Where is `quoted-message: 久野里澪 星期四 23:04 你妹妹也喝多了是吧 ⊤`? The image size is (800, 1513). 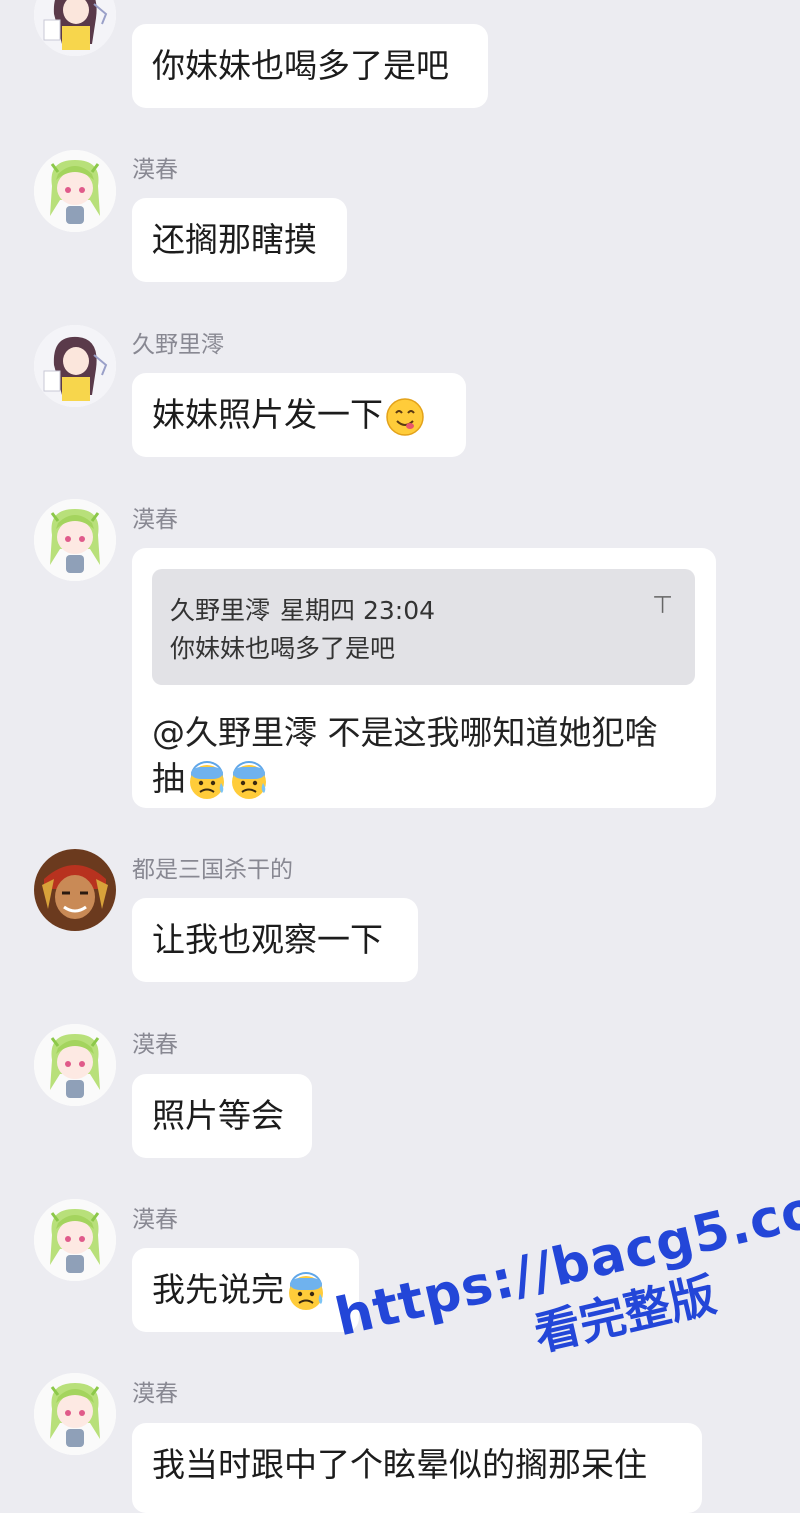 quoted-message: 久野里澪 星期四 23:04 你妹妹也喝多了是吧 ⊤ is located at coordinates (423, 627).